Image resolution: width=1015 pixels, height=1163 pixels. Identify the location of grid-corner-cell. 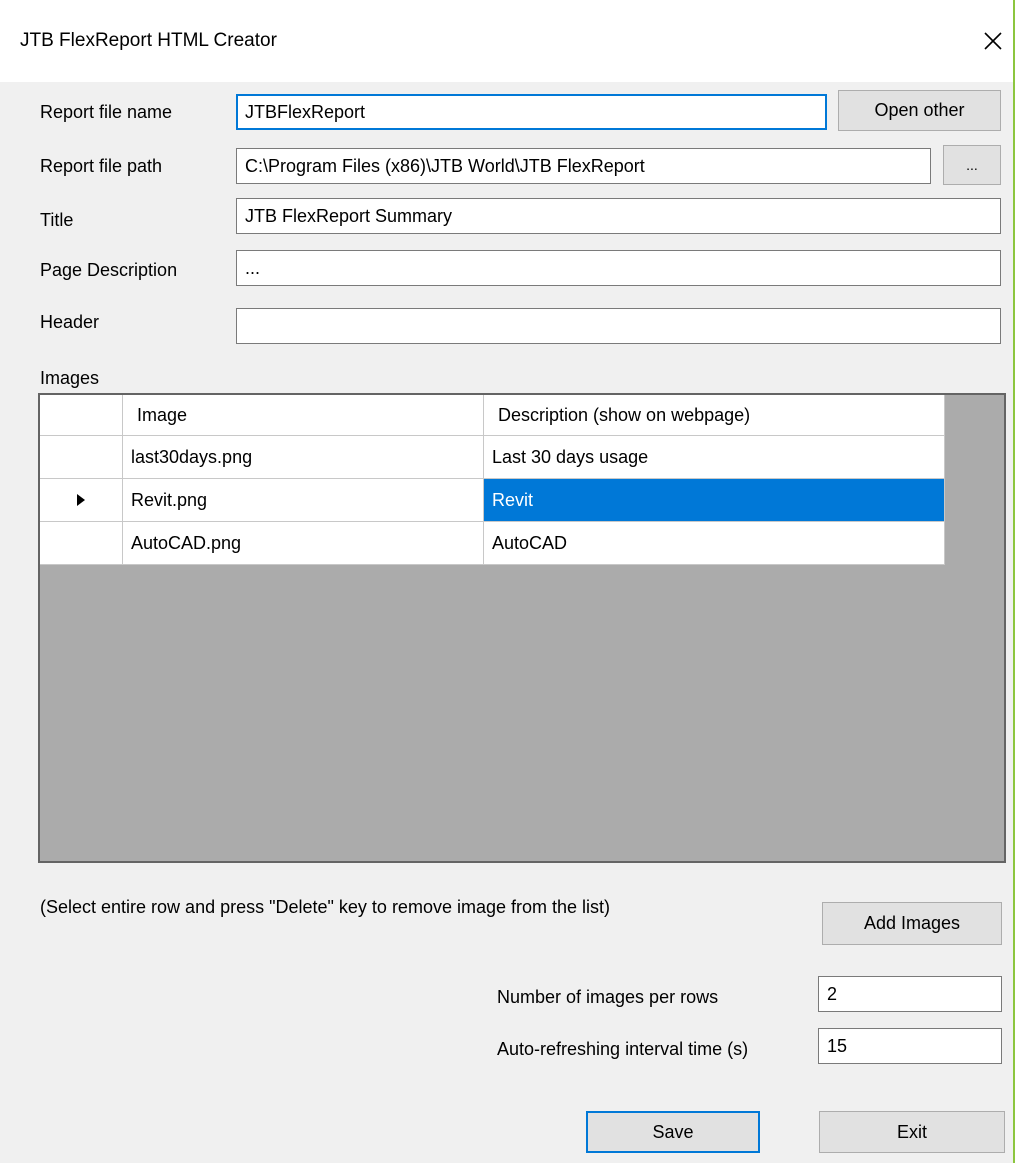
(81, 415).